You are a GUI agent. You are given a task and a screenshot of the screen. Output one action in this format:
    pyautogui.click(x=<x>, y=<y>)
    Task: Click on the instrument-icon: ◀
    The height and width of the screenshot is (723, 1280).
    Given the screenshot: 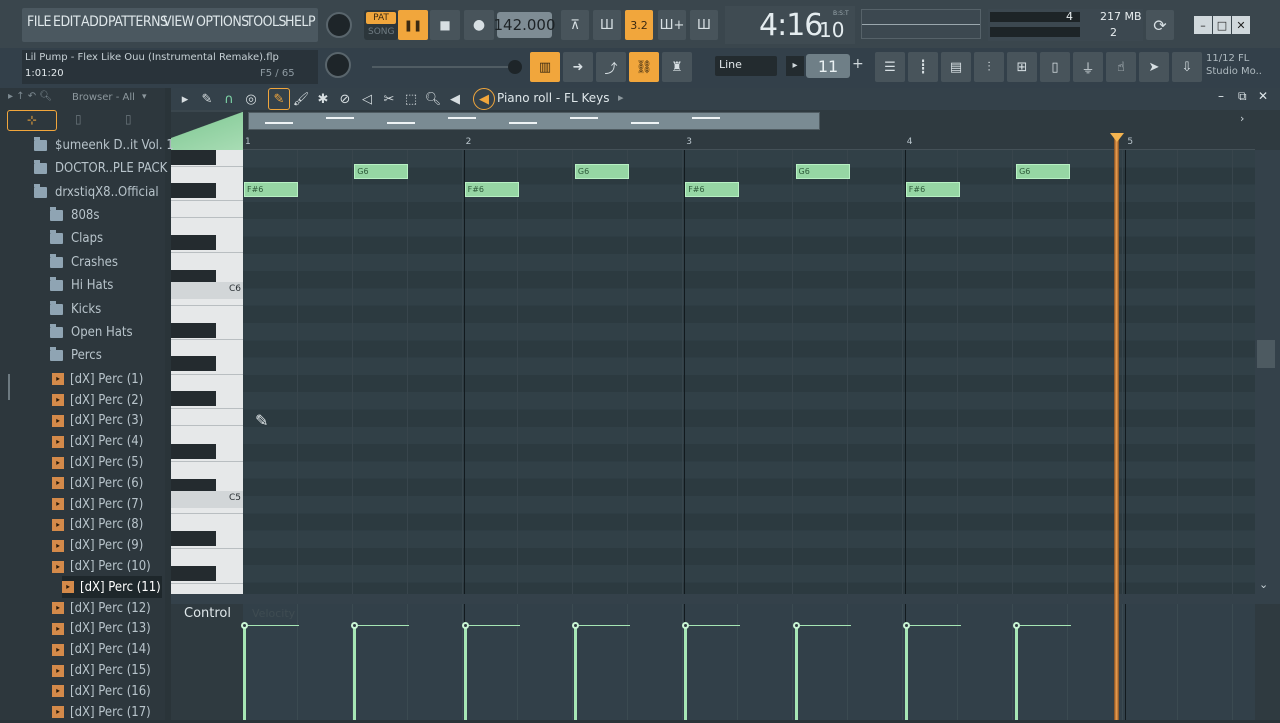 What is the action you would take?
    pyautogui.click(x=484, y=99)
    